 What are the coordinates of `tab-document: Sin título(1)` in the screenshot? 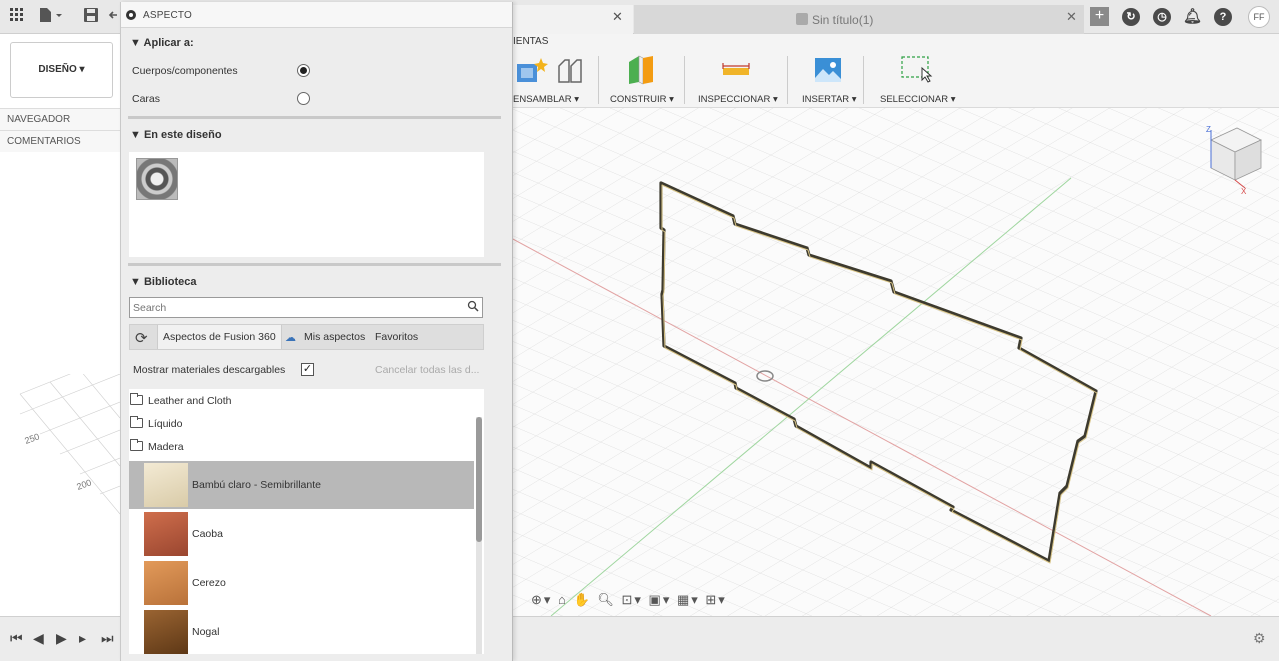 It's located at (859, 19).